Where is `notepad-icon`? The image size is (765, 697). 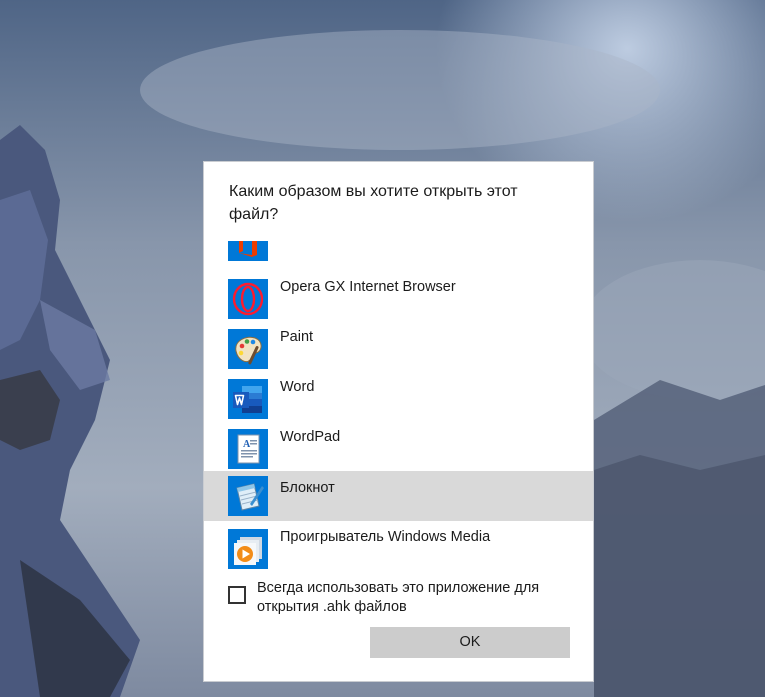 notepad-icon is located at coordinates (248, 496).